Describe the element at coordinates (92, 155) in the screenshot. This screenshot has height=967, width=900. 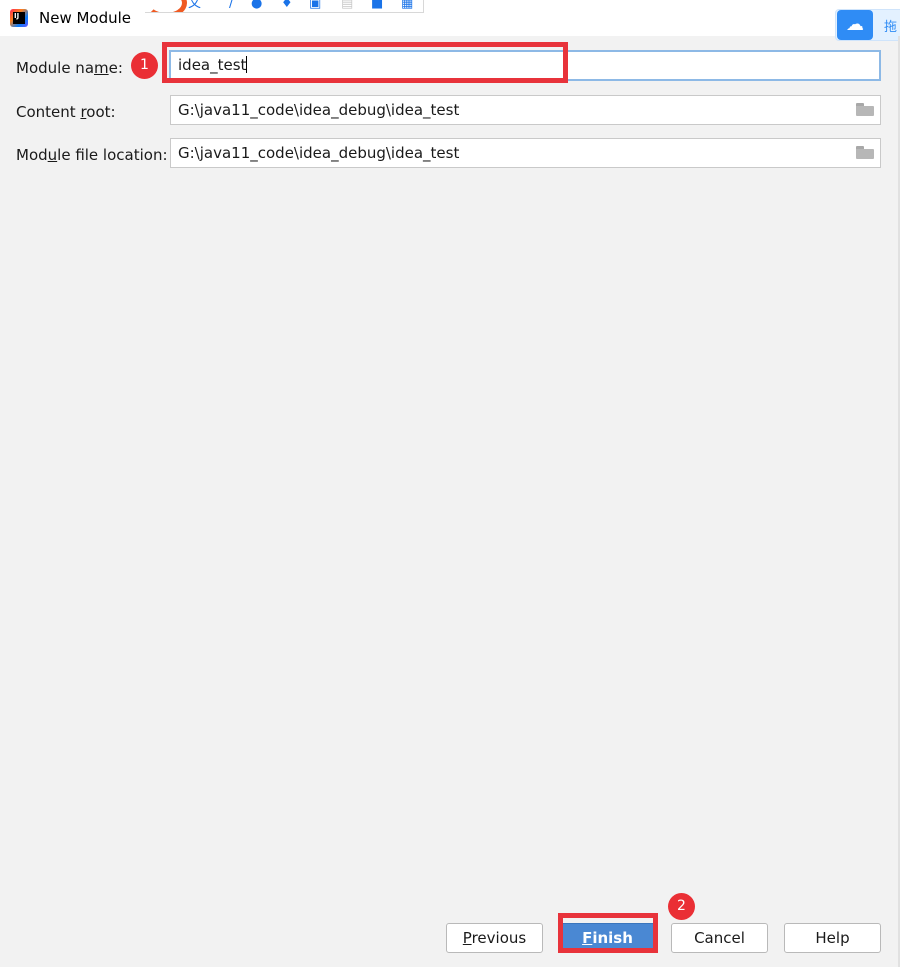
I see `module-file-location-label: Module file location:` at that location.